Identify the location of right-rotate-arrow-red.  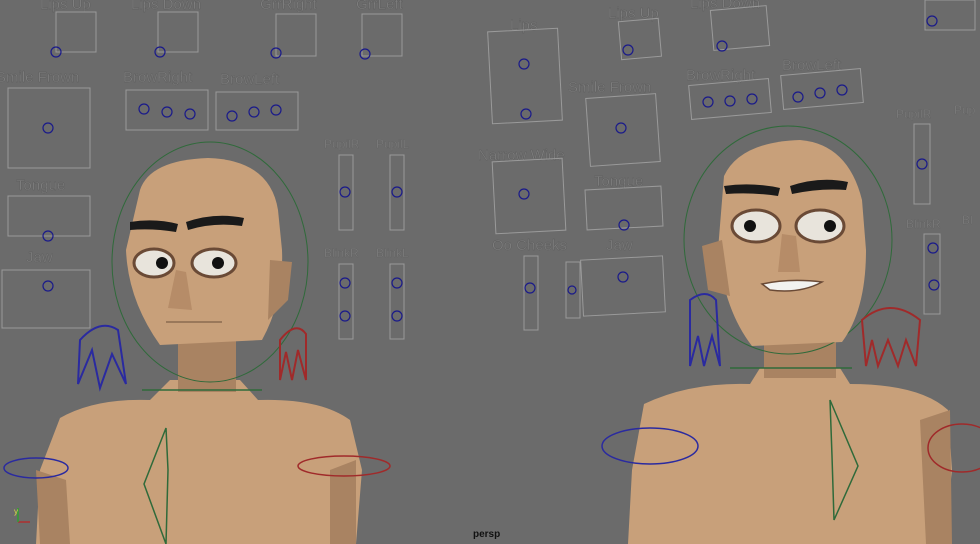
(891, 338).